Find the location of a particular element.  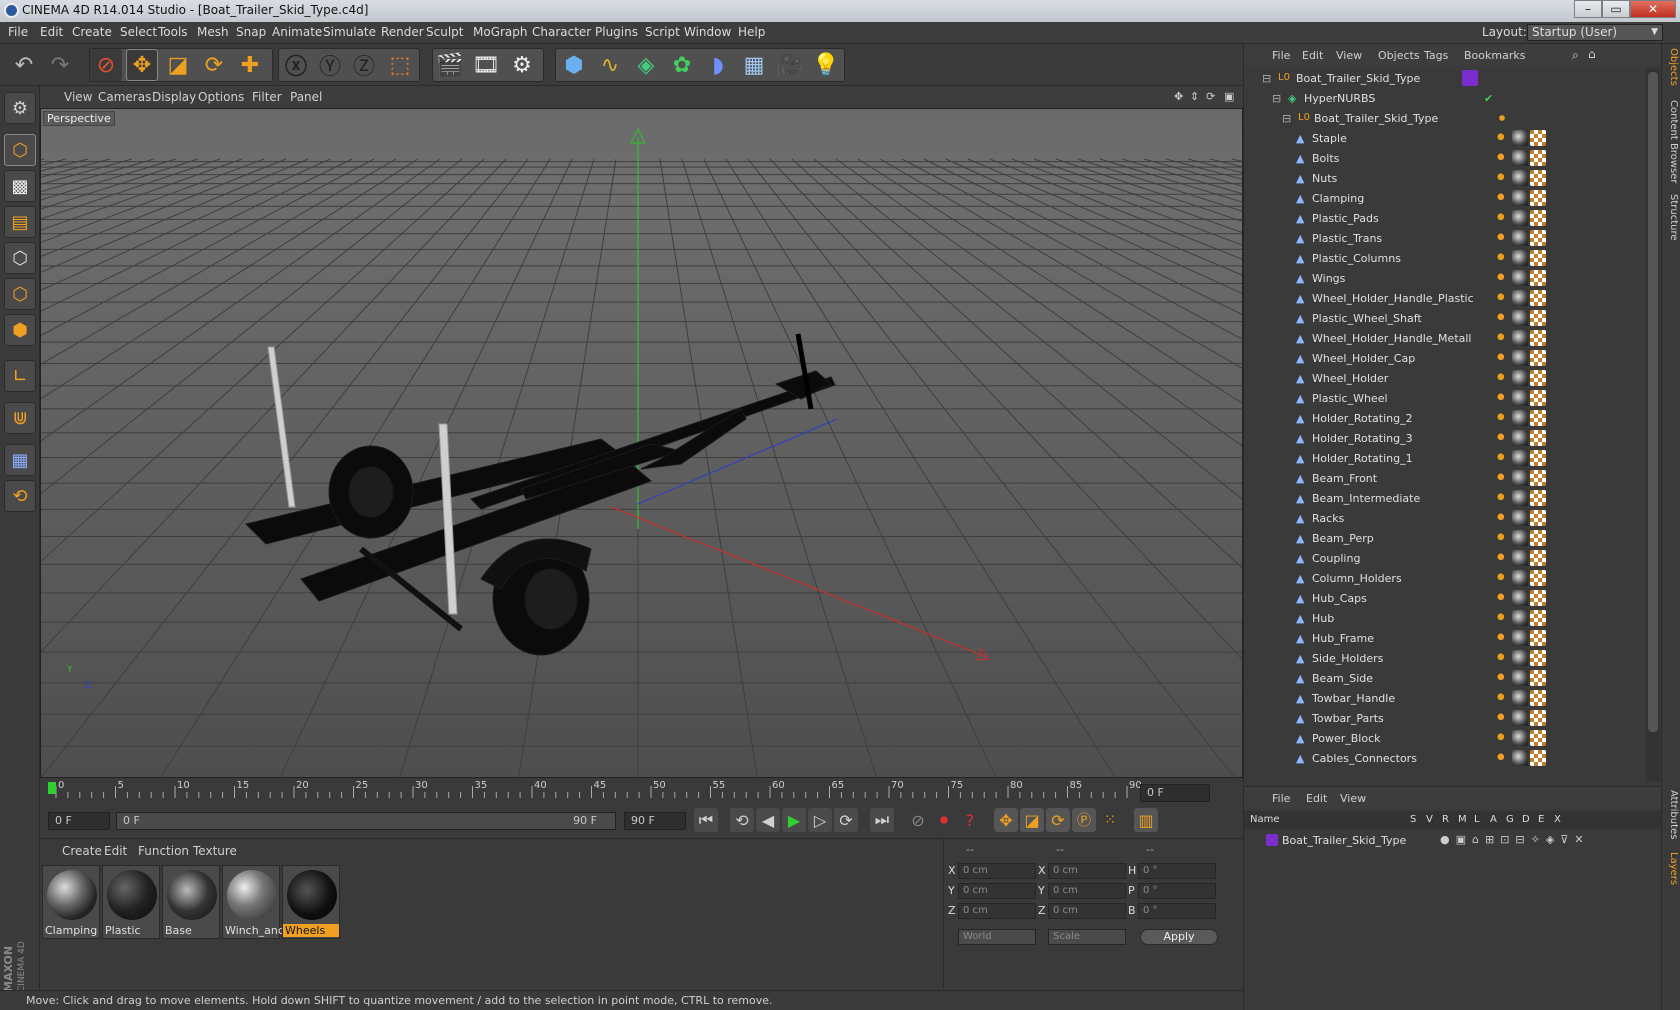

texture-mode-icon: ▩ is located at coordinates (20, 186).